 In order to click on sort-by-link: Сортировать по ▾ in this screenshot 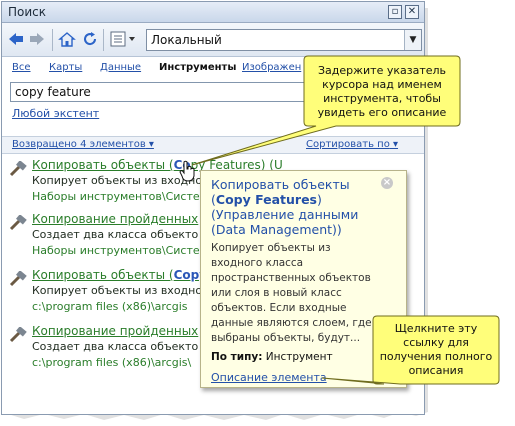, I will do `click(352, 144)`.